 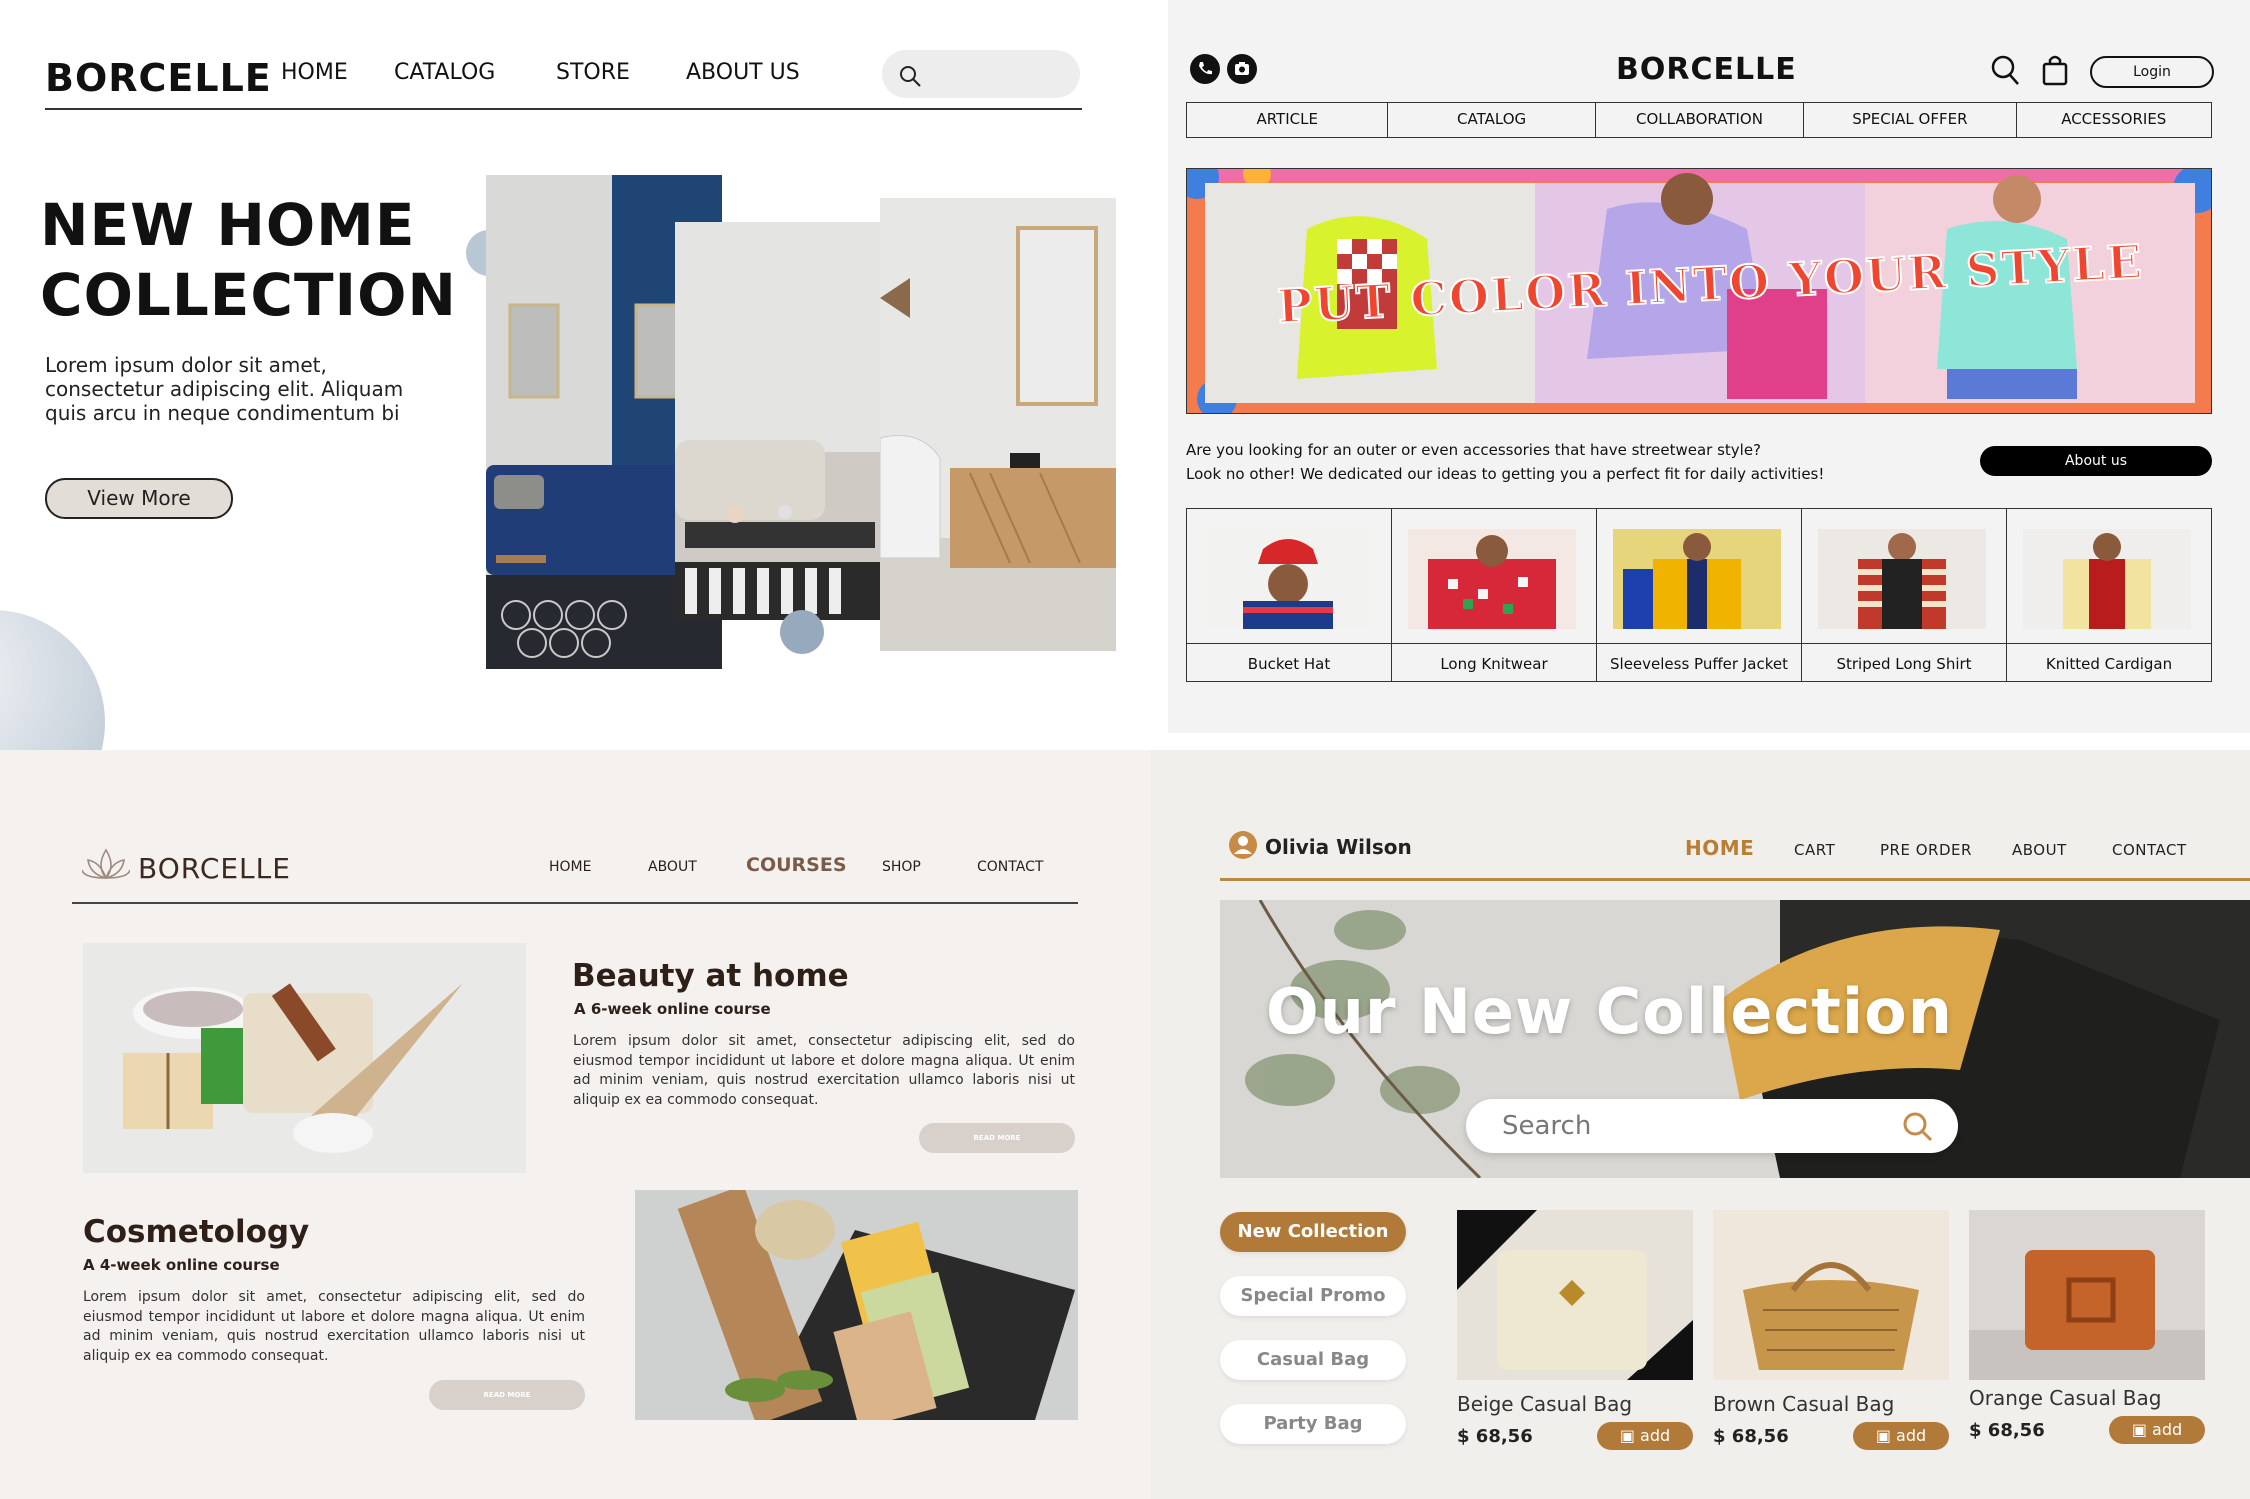 What do you see at coordinates (1494, 662) in the screenshot?
I see `product-name: Long Knitwear` at bounding box center [1494, 662].